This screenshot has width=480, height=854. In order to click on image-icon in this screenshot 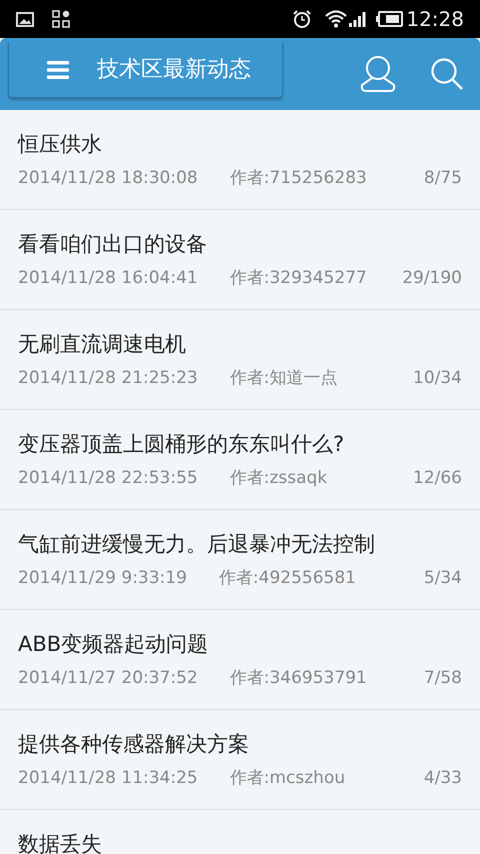, I will do `click(25, 19)`.